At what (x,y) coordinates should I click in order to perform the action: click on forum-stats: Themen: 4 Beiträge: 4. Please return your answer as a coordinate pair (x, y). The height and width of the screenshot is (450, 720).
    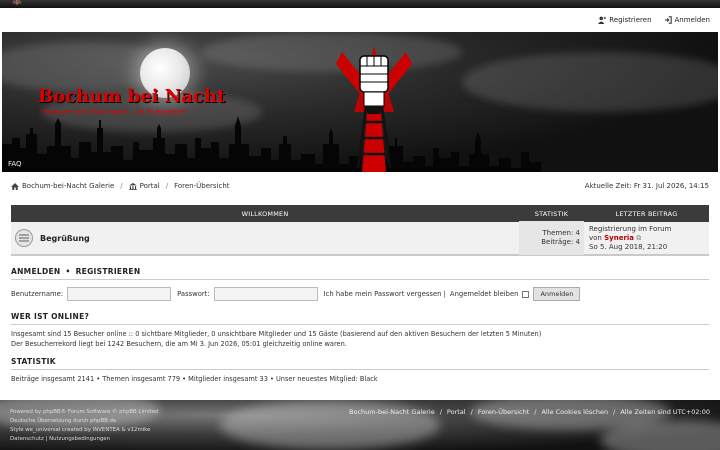
    Looking at the image, I should click on (551, 238).